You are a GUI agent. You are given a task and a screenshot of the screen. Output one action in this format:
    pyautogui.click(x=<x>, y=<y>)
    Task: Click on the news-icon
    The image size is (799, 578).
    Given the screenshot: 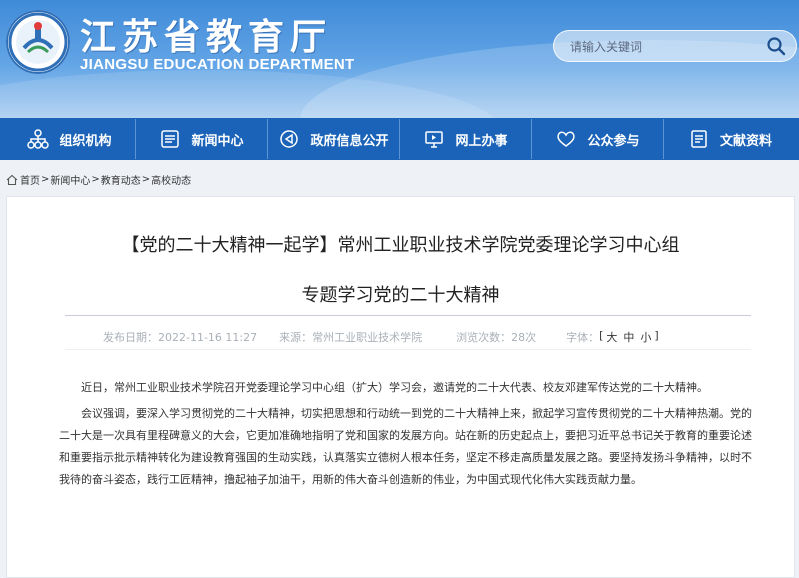 What is the action you would take?
    pyautogui.click(x=170, y=139)
    